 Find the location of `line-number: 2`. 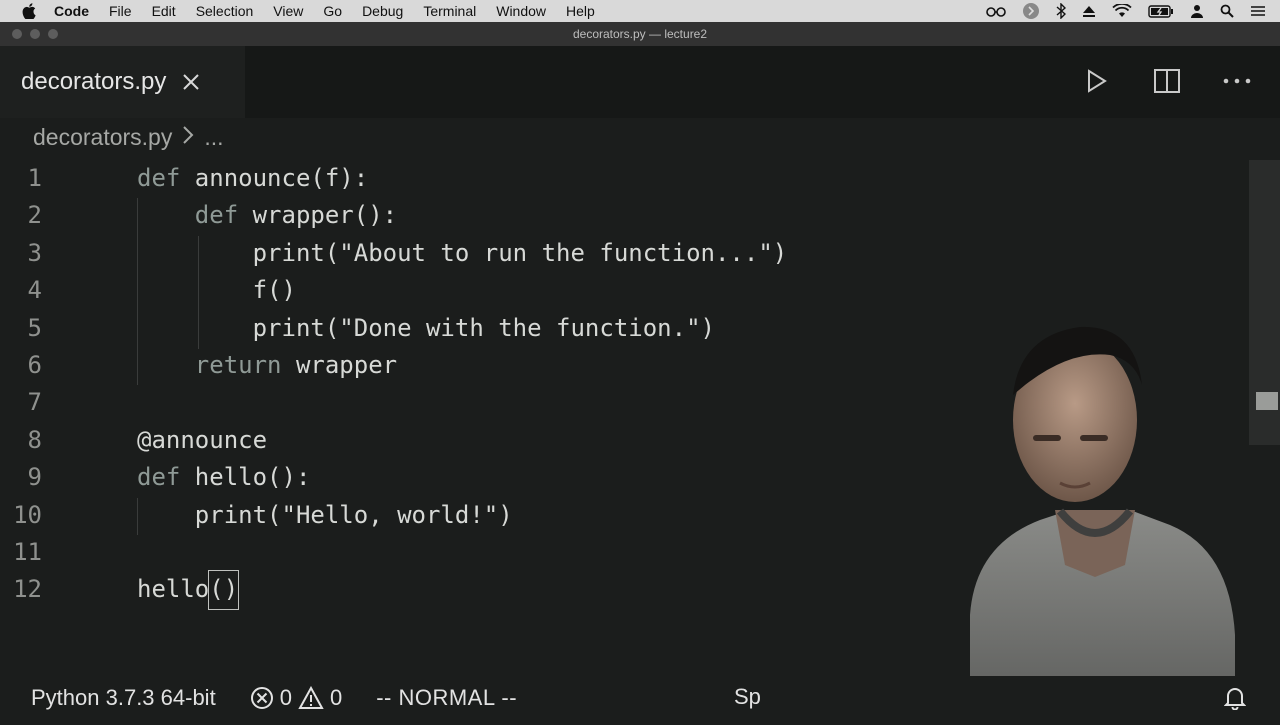

line-number: 2 is located at coordinates (34, 215).